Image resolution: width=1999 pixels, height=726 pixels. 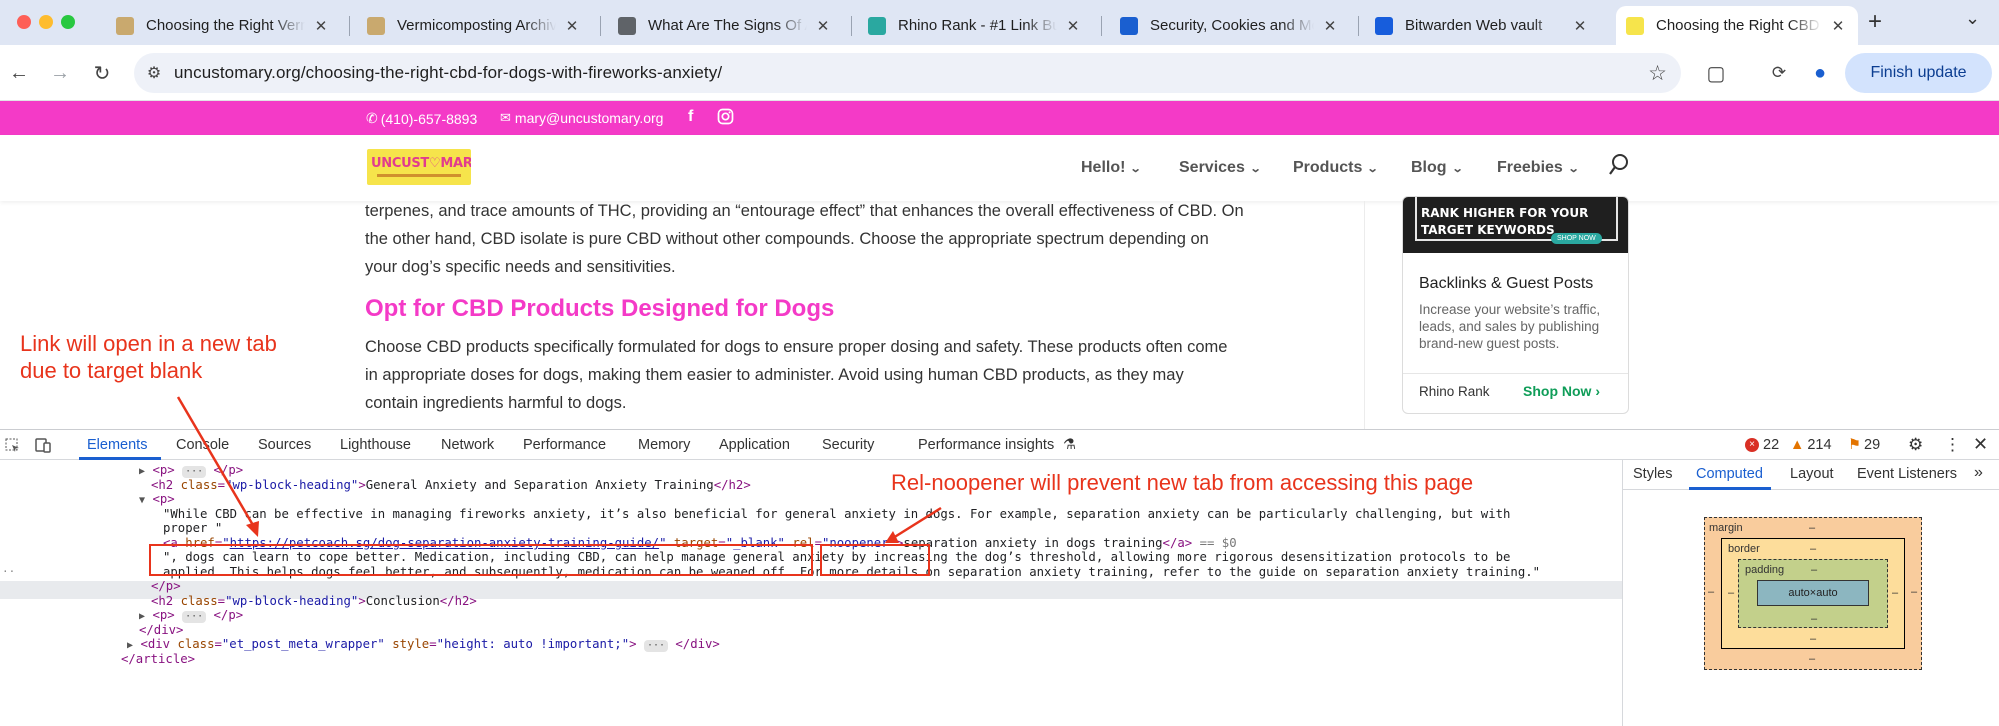 What do you see at coordinates (223, 25) in the screenshot?
I see `browser-tab: Choosing the Right Vermi ✕` at bounding box center [223, 25].